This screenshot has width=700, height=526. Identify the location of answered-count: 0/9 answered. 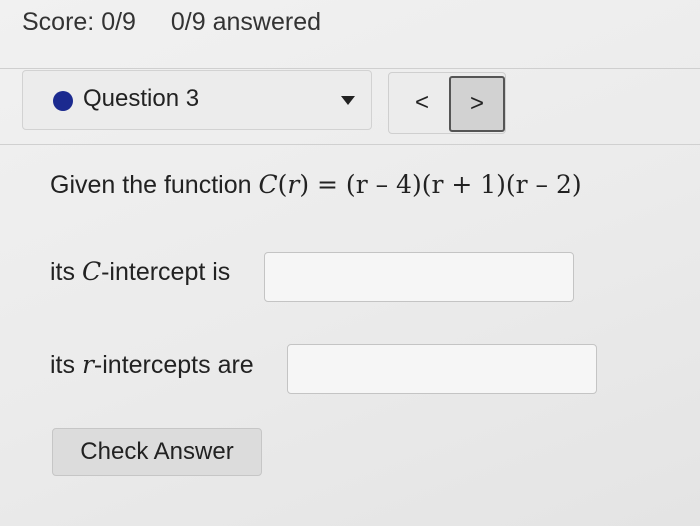
(246, 22).